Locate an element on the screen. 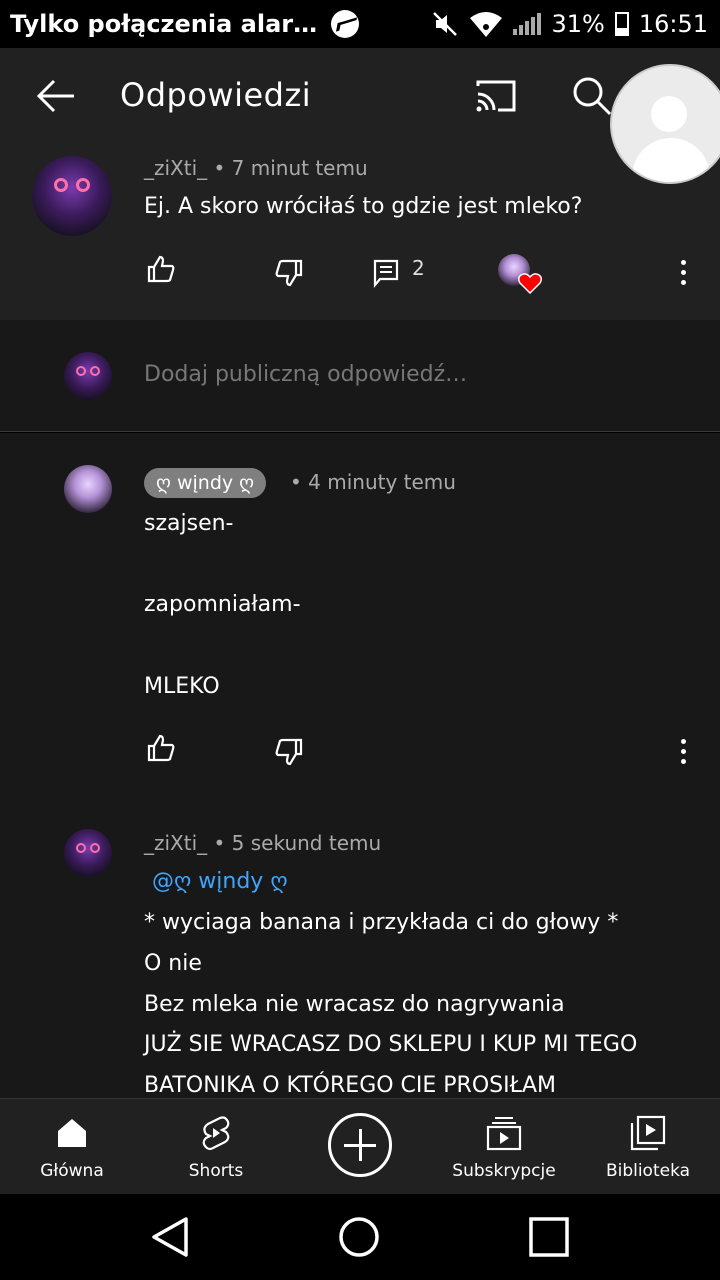 The width and height of the screenshot is (720, 1280). bottom-navigation: Główna Shorts Subskrypcje Biblioteka is located at coordinates (360, 1146).